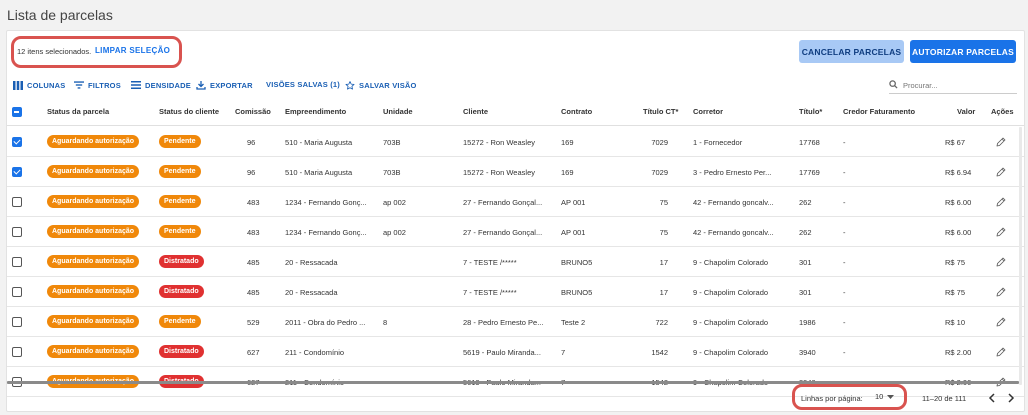 This screenshot has width=1028, height=415. Describe the element at coordinates (879, 111) in the screenshot. I see `header-credor-faturamento: Credor Faturamento` at that location.